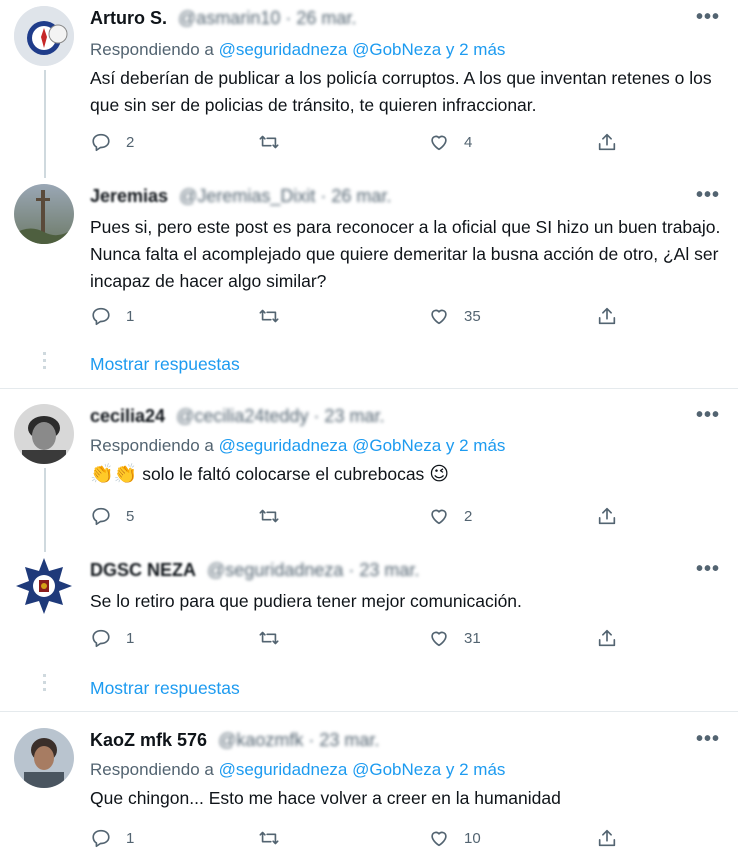 This screenshot has height=856, width=738. I want to click on tweet-header: cecilia24 @cecilia24teddy · 23 mar., so click(237, 416).